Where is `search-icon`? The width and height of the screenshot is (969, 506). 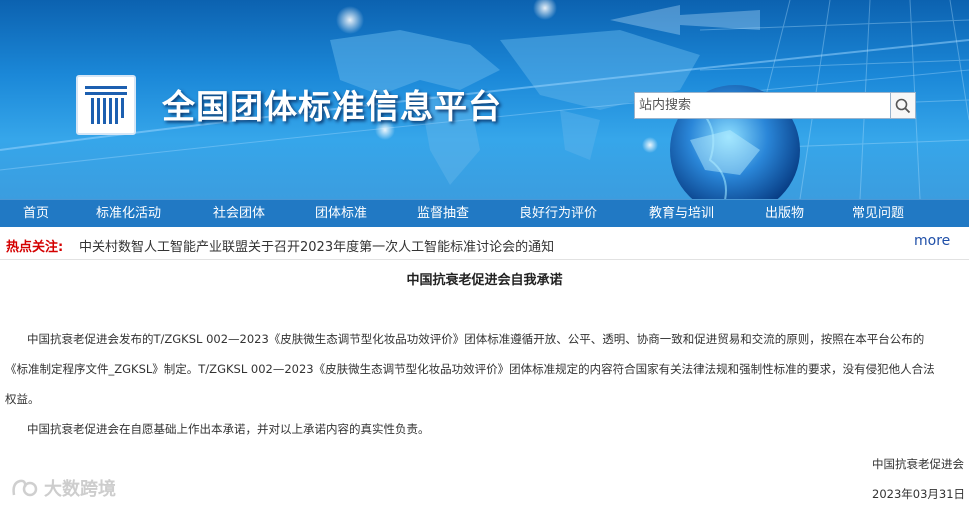
search-icon is located at coordinates (903, 105).